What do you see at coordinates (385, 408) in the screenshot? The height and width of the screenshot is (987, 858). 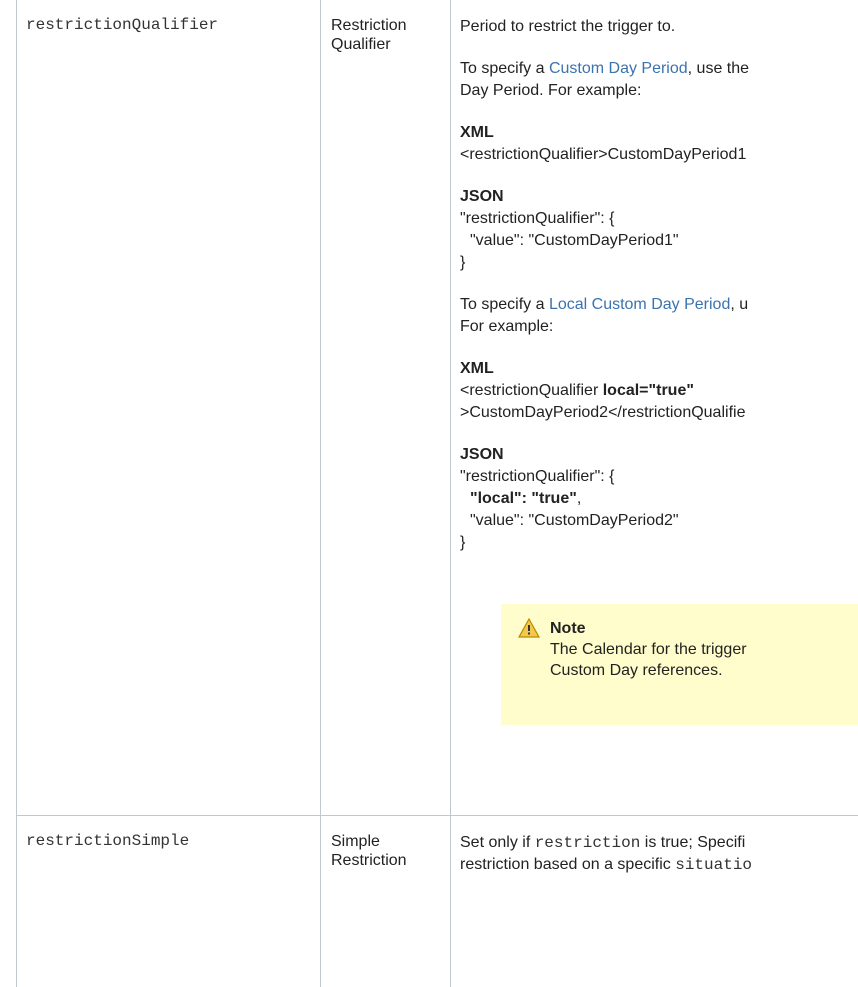 I see `property-label-cell: Restriction Qualifier` at bounding box center [385, 408].